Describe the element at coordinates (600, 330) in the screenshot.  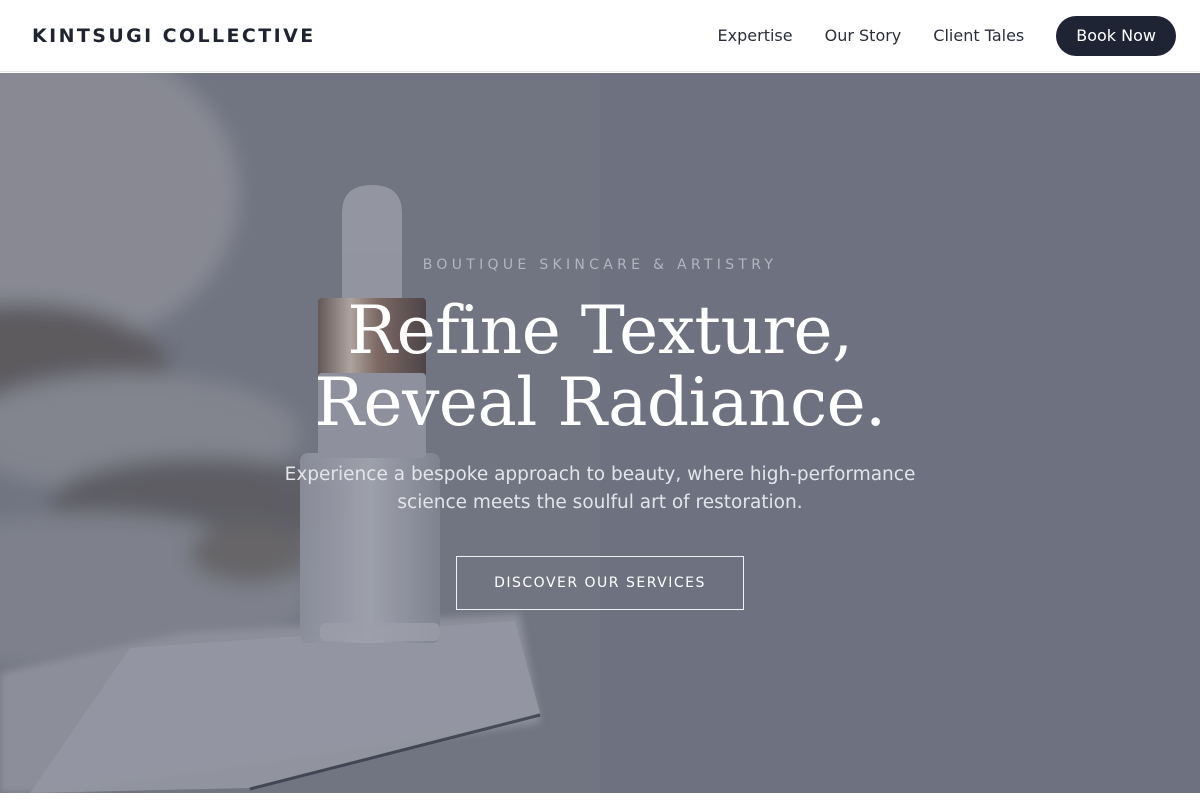
I see `hero-headline-line-1: Refine Texture,` at that location.